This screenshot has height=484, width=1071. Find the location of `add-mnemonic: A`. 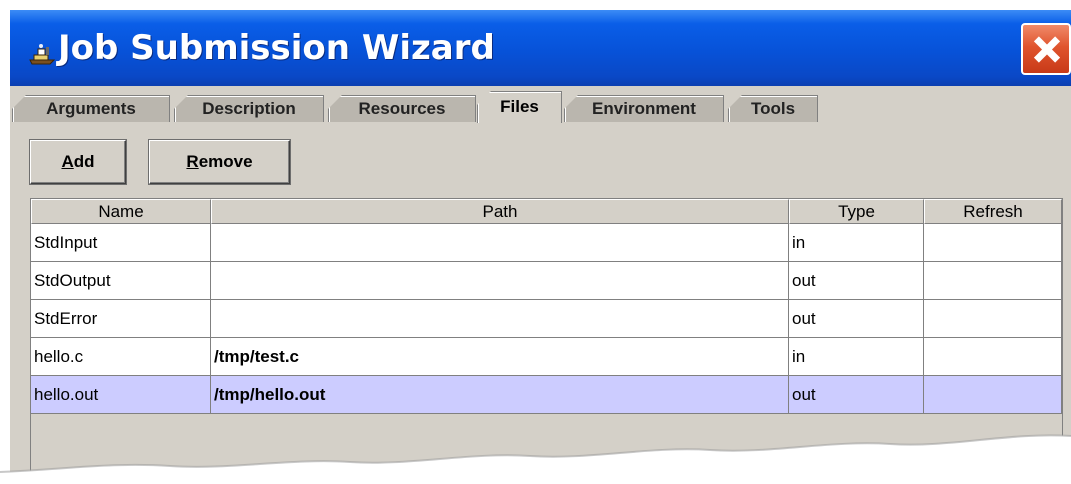

add-mnemonic: A is located at coordinates (67, 161).